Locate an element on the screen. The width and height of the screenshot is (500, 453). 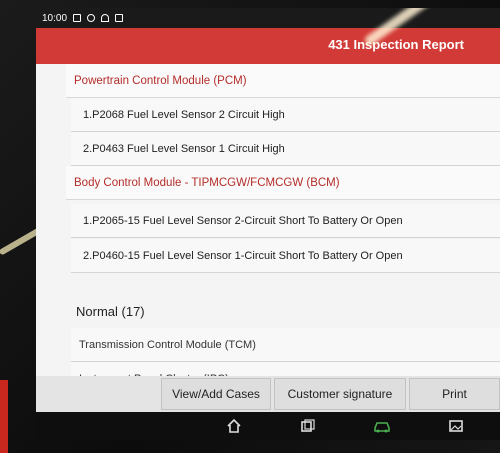
normal-section-label: Normal (17) is located at coordinates (110, 311).